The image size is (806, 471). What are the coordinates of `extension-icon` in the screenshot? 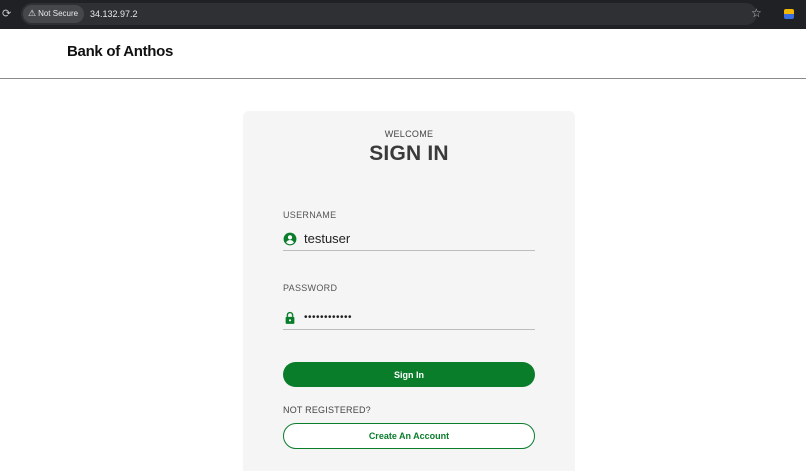 It's located at (789, 14).